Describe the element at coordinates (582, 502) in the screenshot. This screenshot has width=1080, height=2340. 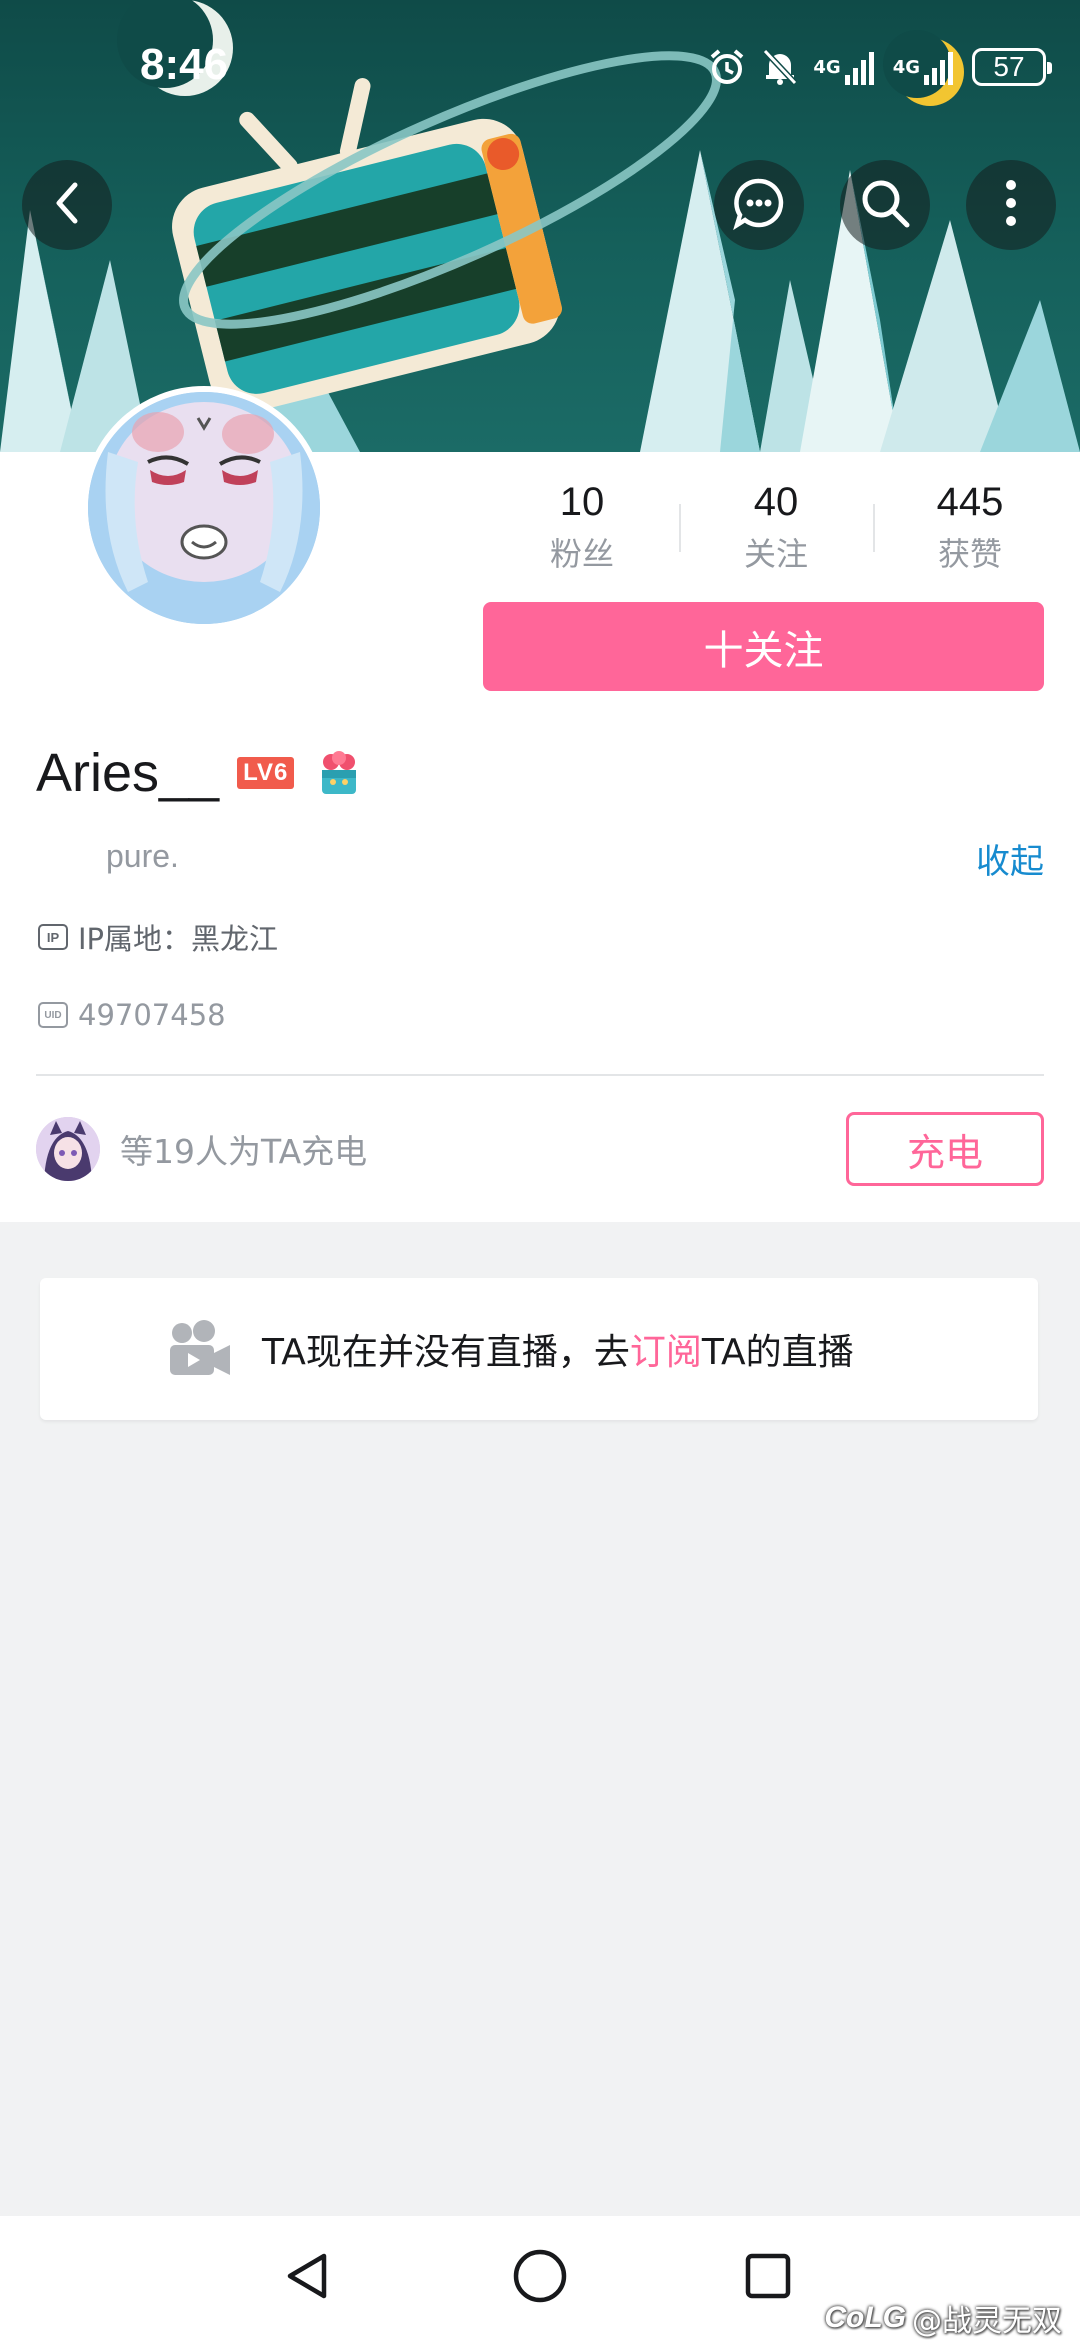
I see `stat-value: 10` at that location.